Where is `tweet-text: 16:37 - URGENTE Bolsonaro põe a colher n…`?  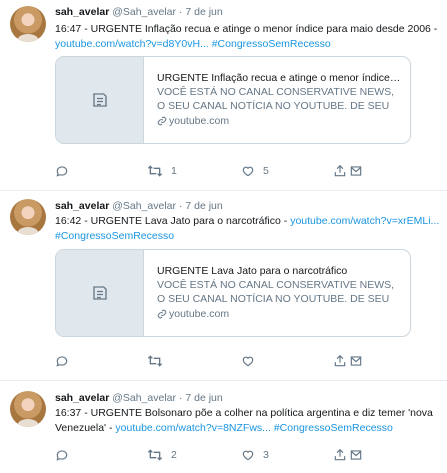
tweet-text: 16:37 - URGENTE Bolsonaro põe a colher n… is located at coordinates (247, 421).